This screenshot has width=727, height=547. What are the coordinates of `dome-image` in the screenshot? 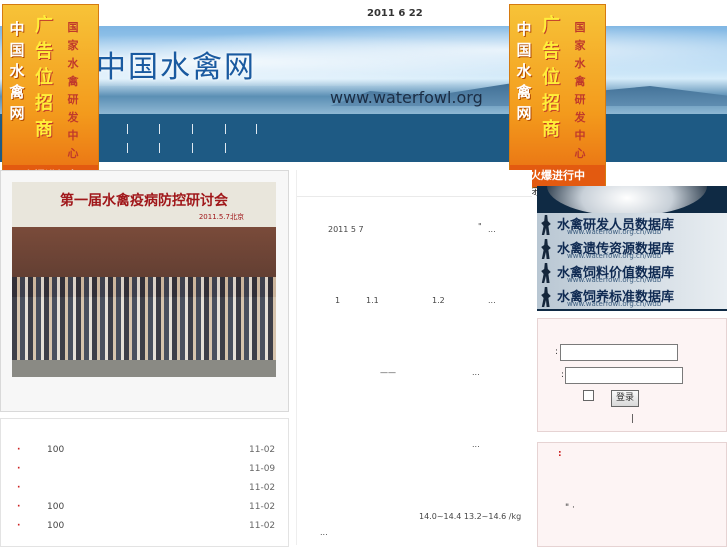 It's located at (627, 201).